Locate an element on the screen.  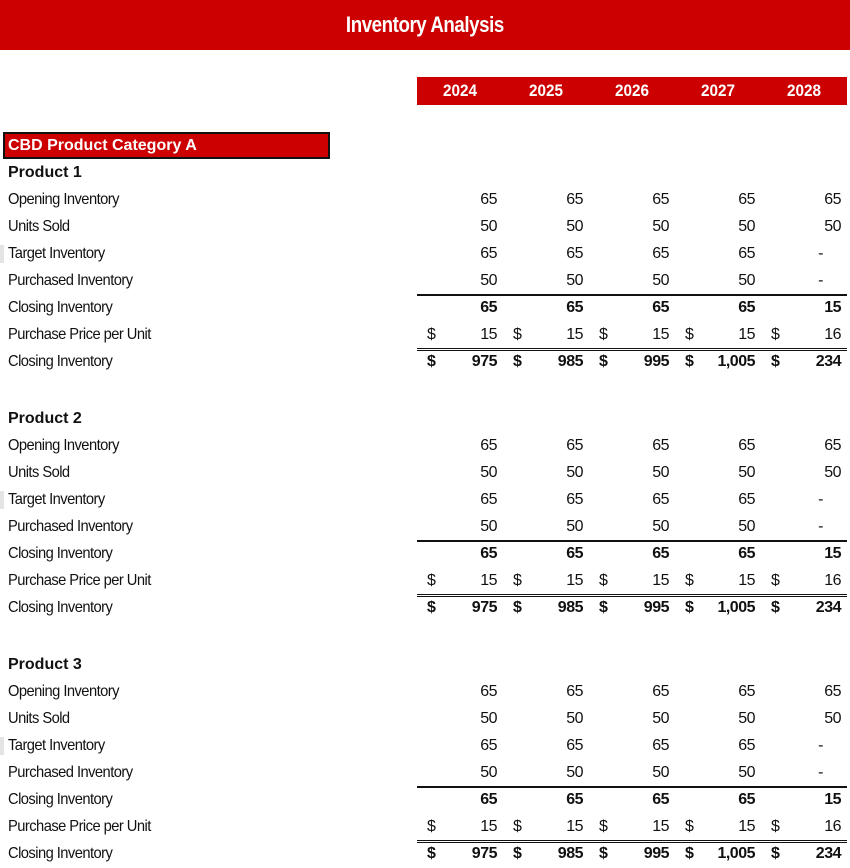
subtotal-rule is located at coordinates (632, 787).